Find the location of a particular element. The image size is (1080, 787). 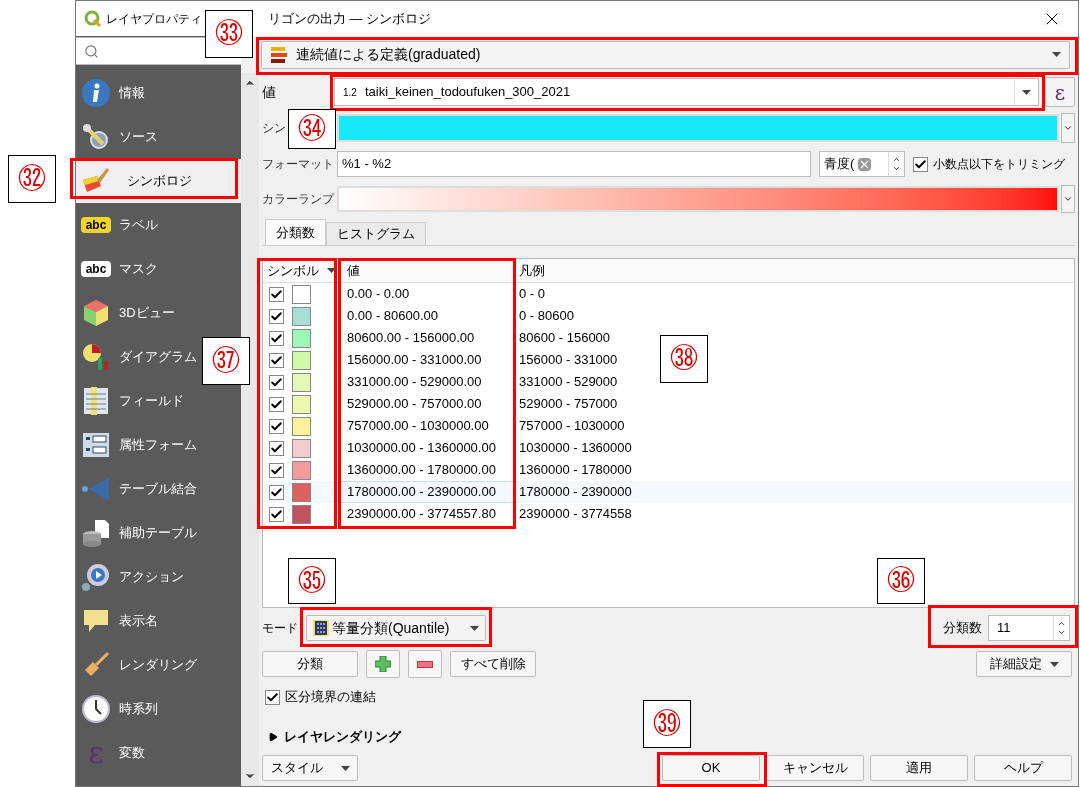

table-cell: 80600.00 - 156000.00 is located at coordinates (428, 338).